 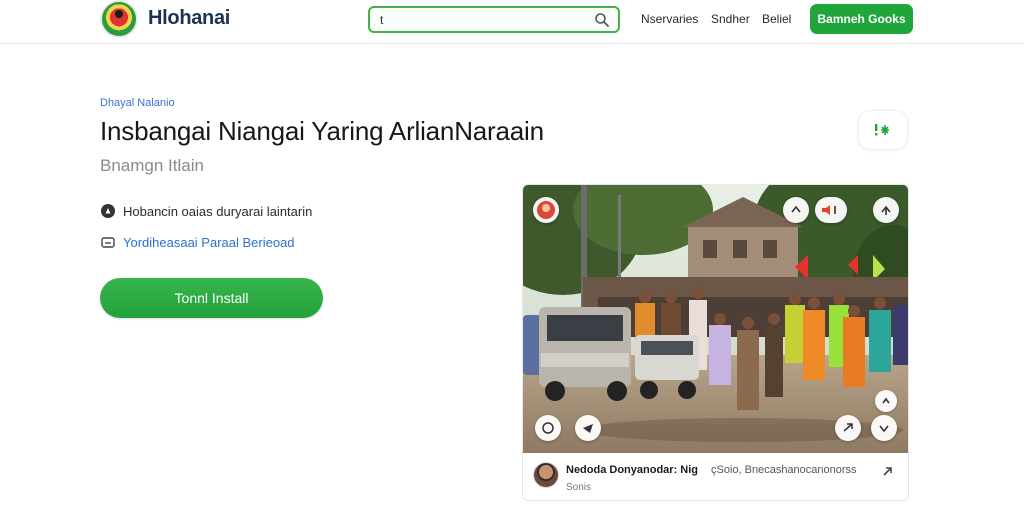 I want to click on breadcrumb: Dhayal Nalanio, so click(x=137, y=103).